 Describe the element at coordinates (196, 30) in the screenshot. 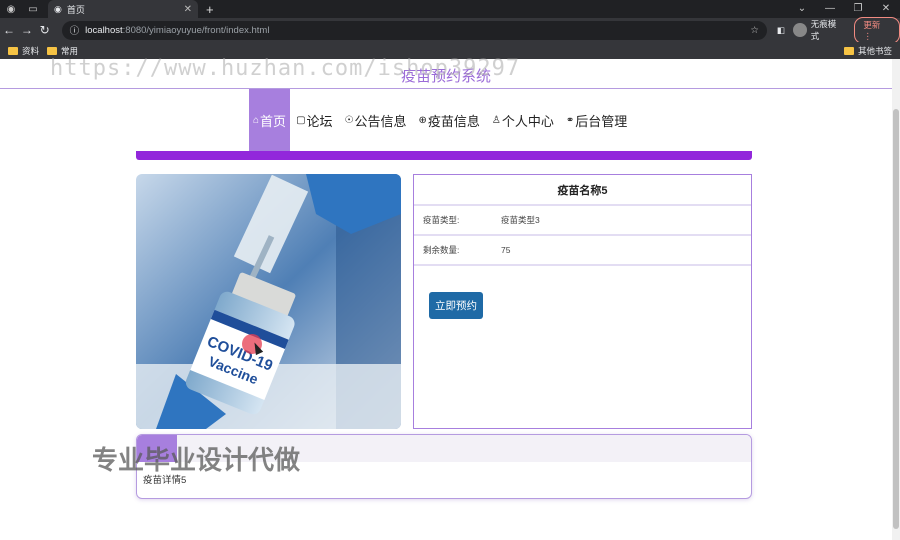

I see `url-path: :8080/yimiaoyuyue/front/index.html` at that location.